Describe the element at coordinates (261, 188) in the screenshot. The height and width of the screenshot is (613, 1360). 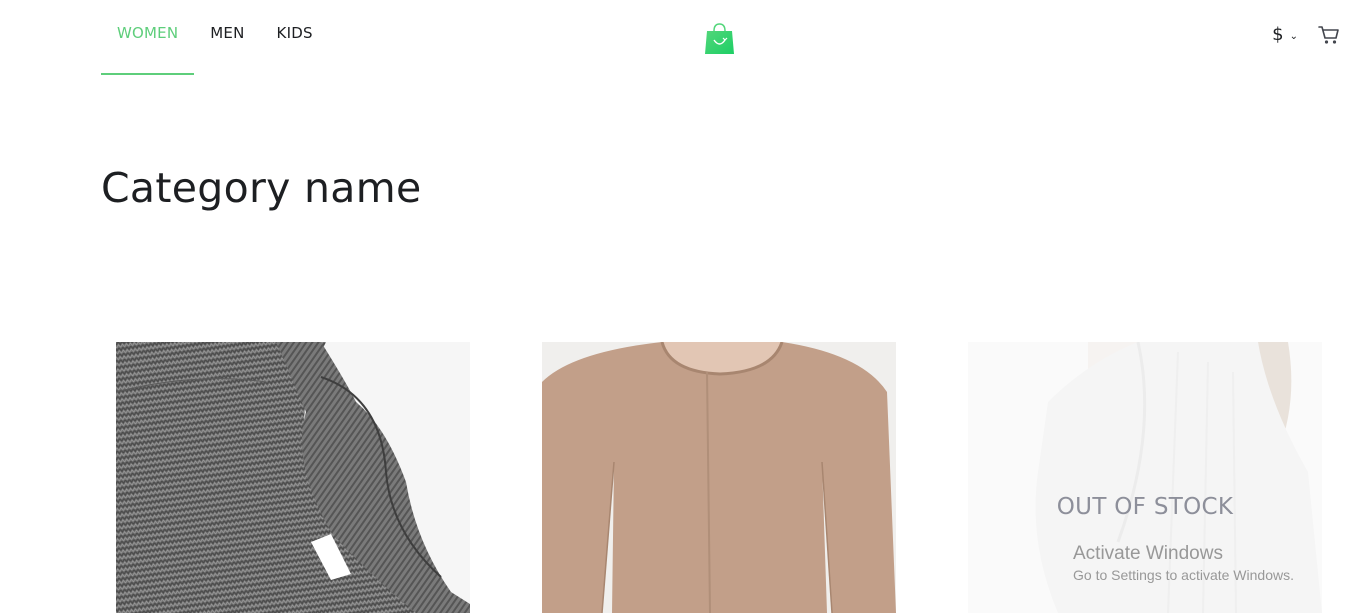
I see `category-title: Category name` at that location.